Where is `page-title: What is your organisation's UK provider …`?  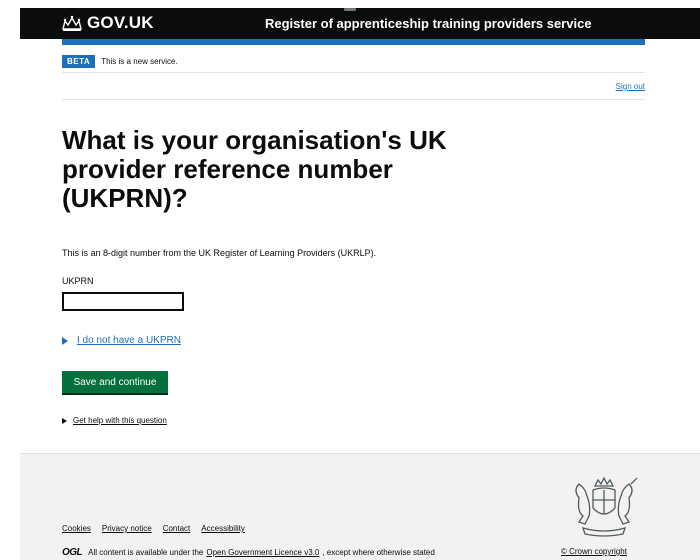
page-title: What is your organisation's UK provider … is located at coordinates (254, 169).